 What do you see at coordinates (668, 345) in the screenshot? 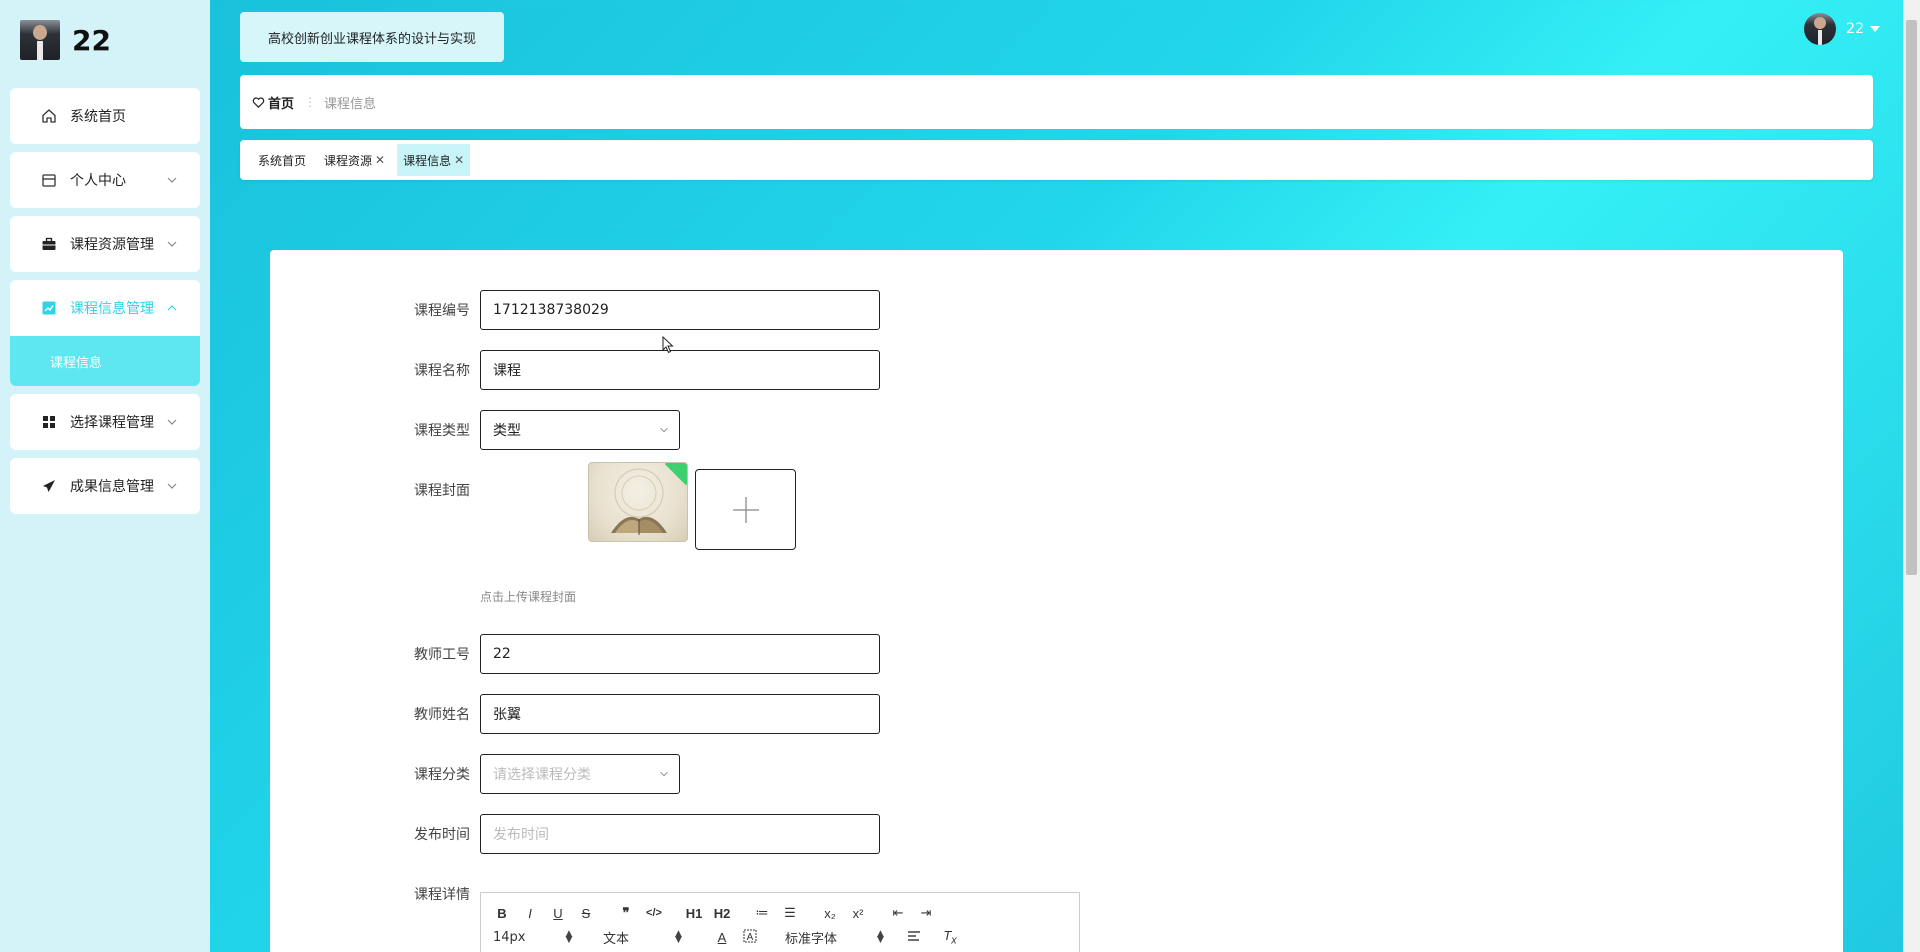
I see `mouse-cursor-icon` at bounding box center [668, 345].